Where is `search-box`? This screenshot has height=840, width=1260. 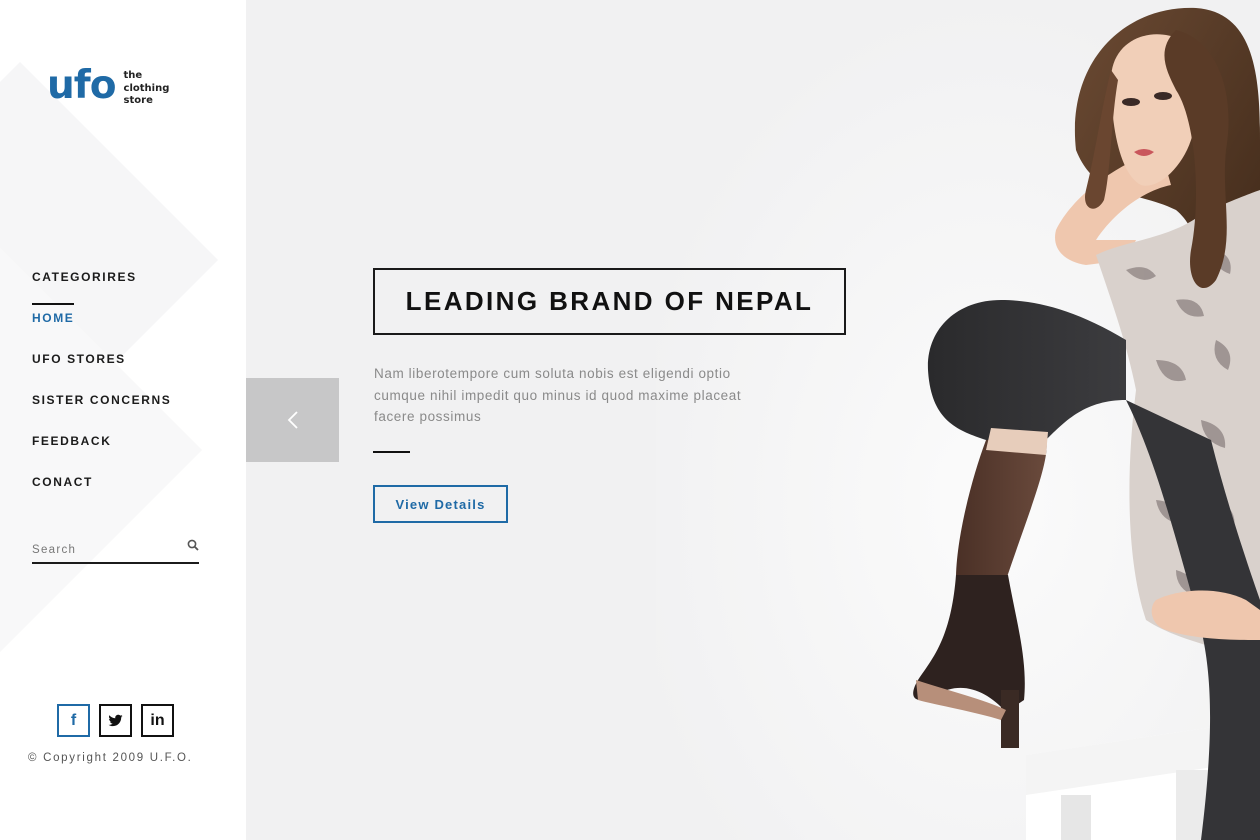 search-box is located at coordinates (115, 551).